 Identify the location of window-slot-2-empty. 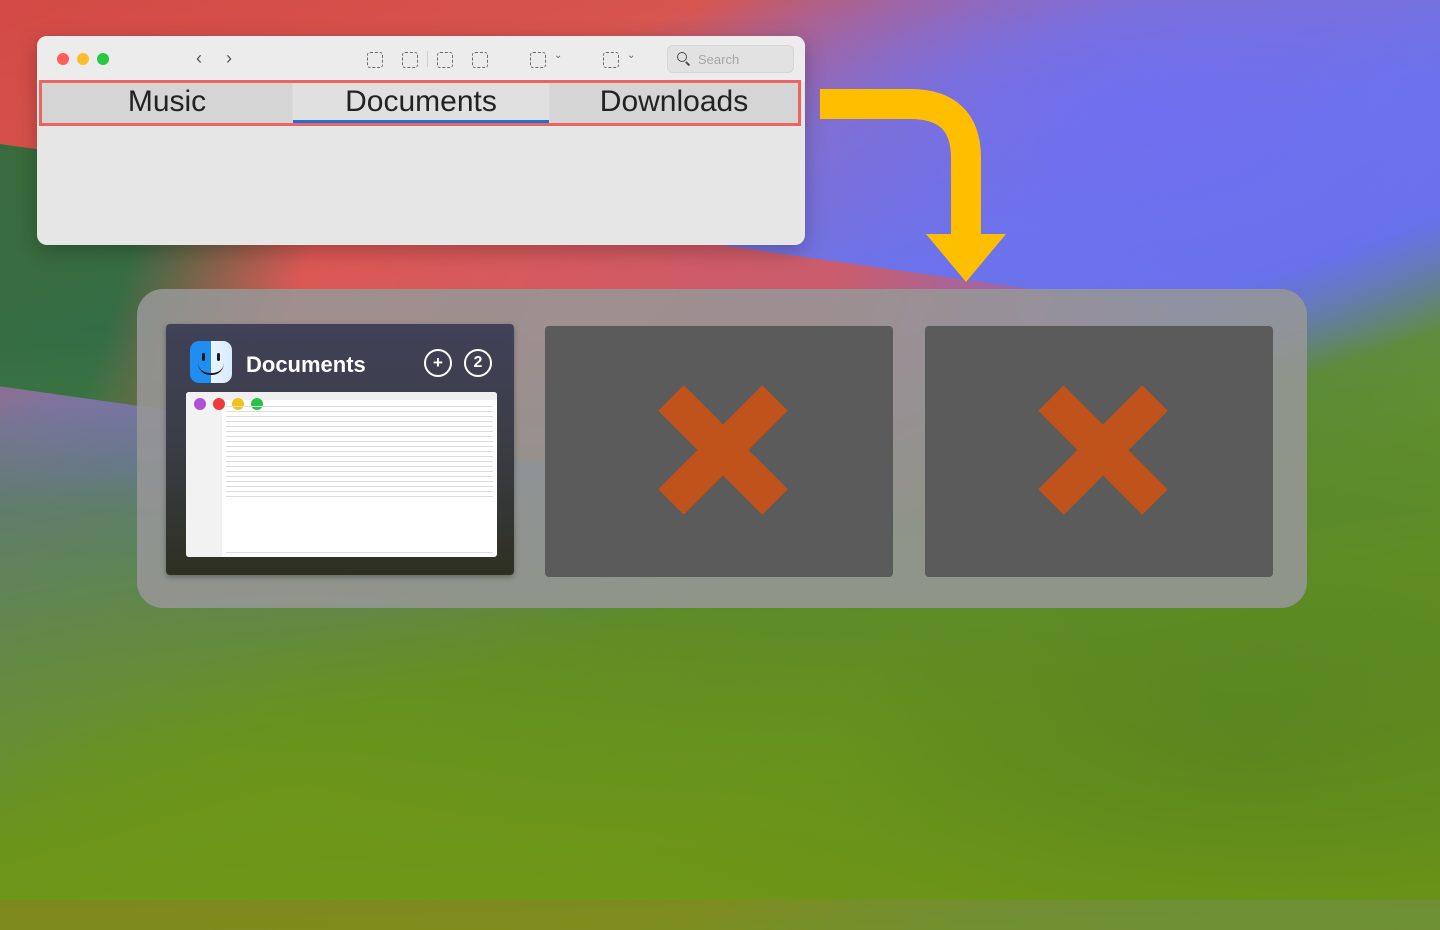
(719, 451).